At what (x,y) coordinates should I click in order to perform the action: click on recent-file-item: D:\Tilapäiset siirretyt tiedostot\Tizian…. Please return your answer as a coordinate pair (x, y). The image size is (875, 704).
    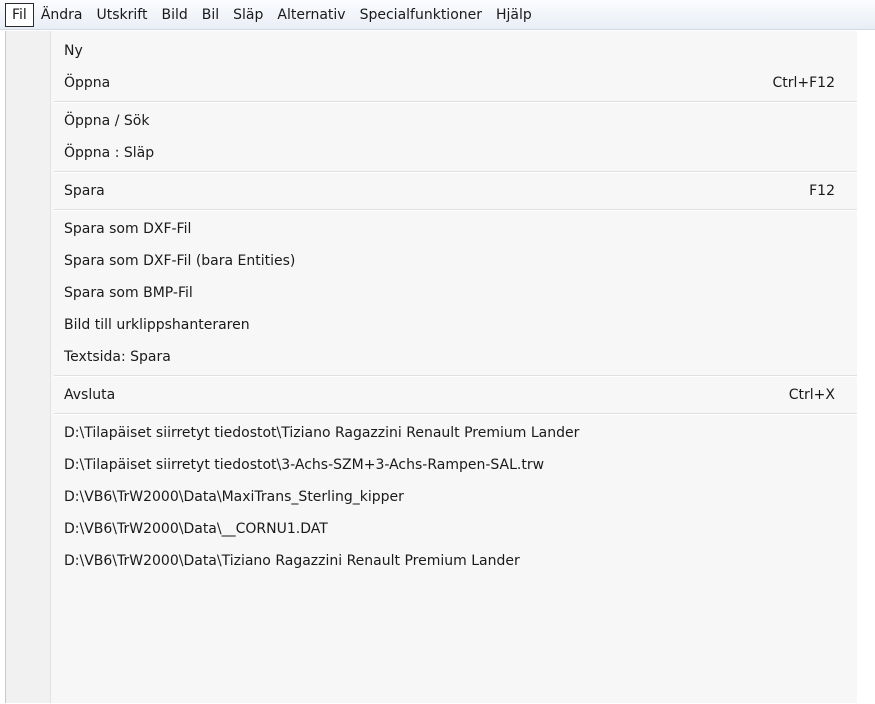
    Looking at the image, I should click on (431, 433).